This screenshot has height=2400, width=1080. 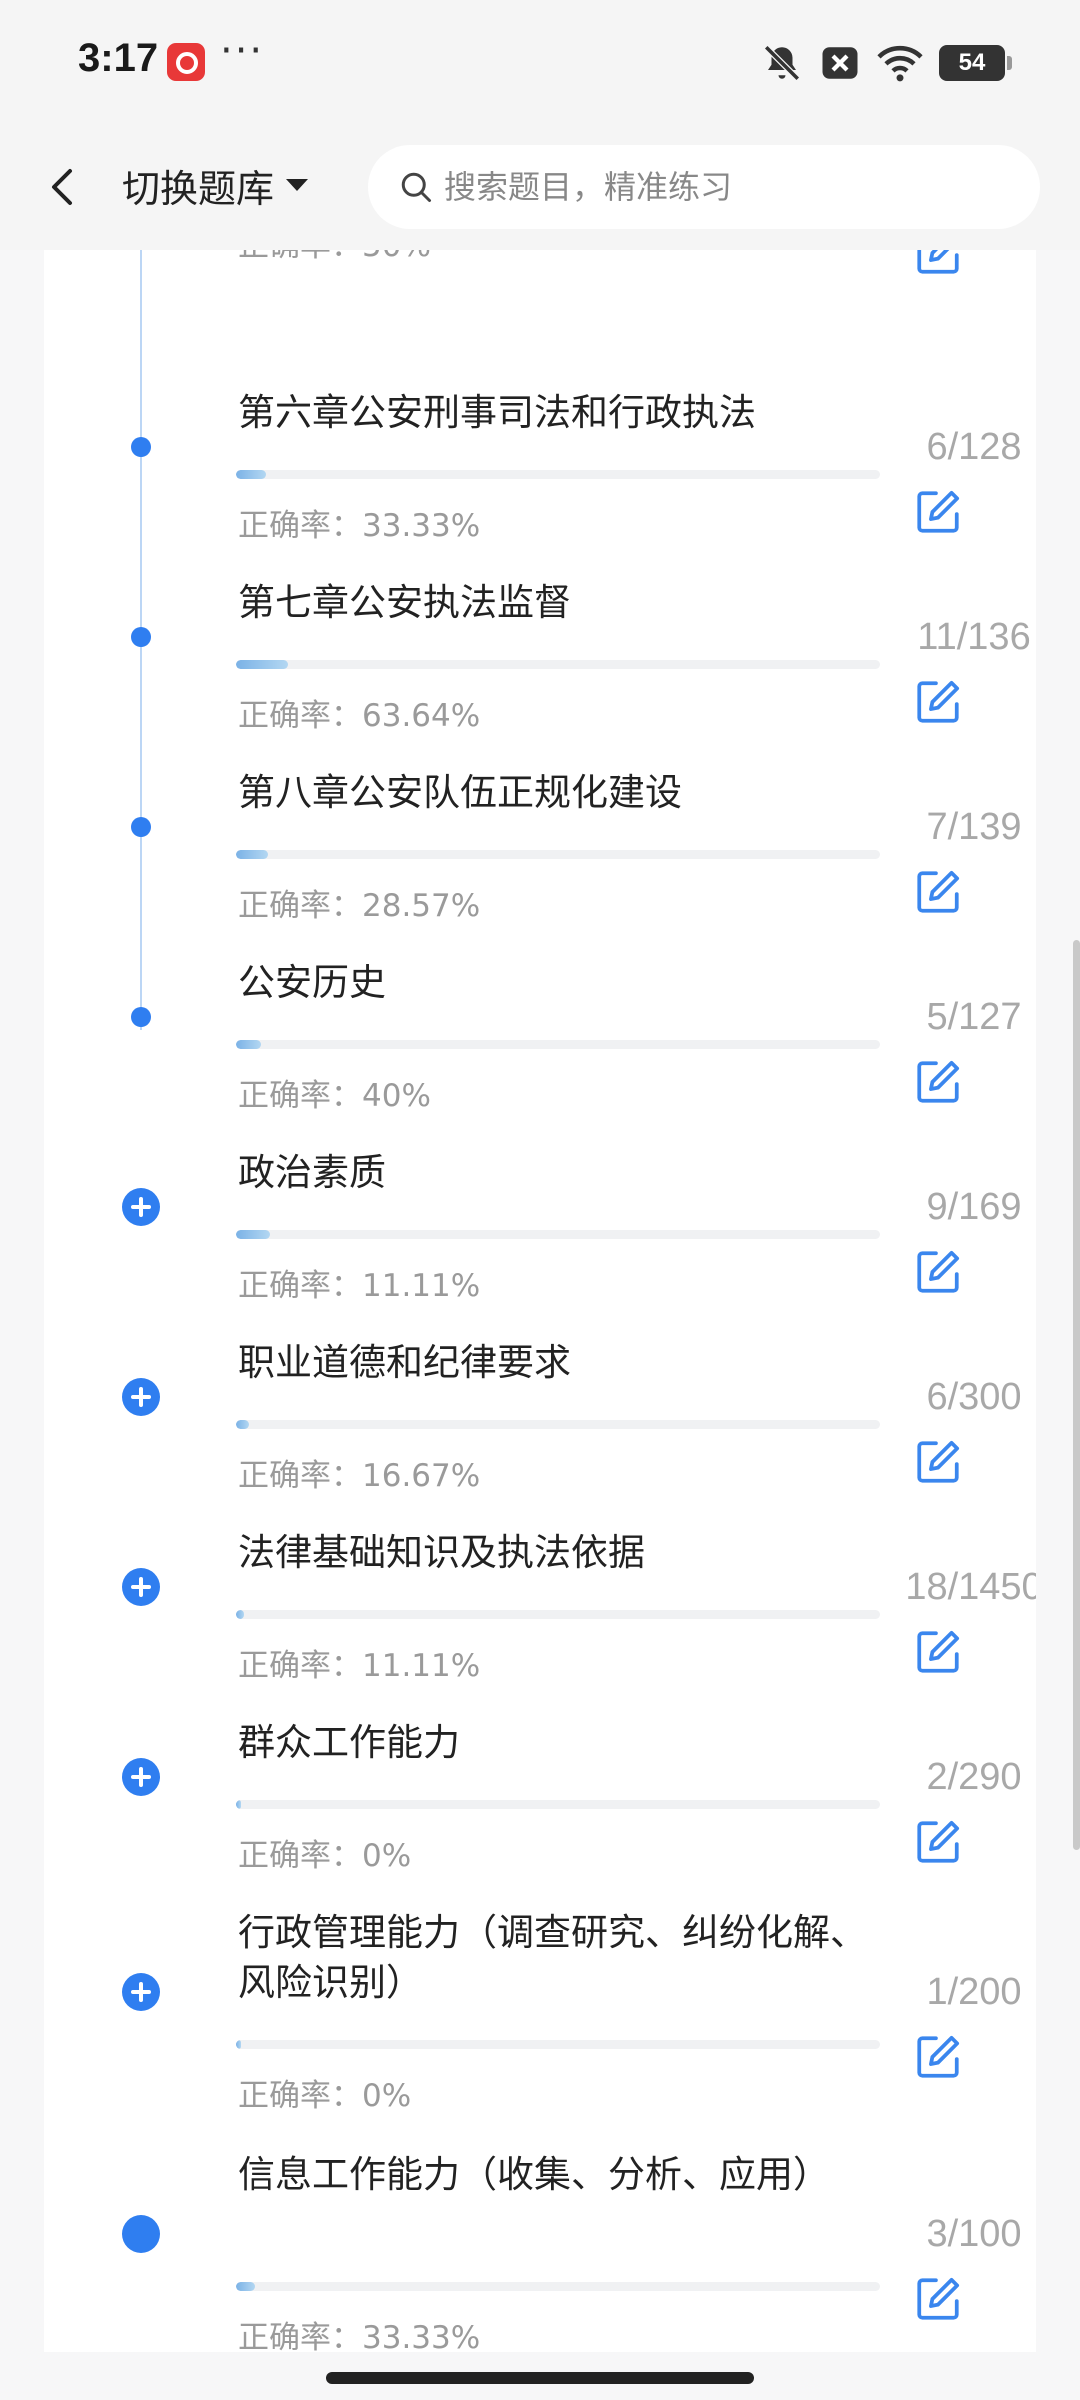 I want to click on chapter-title: 第七章公安执法监督, so click(x=558, y=603).